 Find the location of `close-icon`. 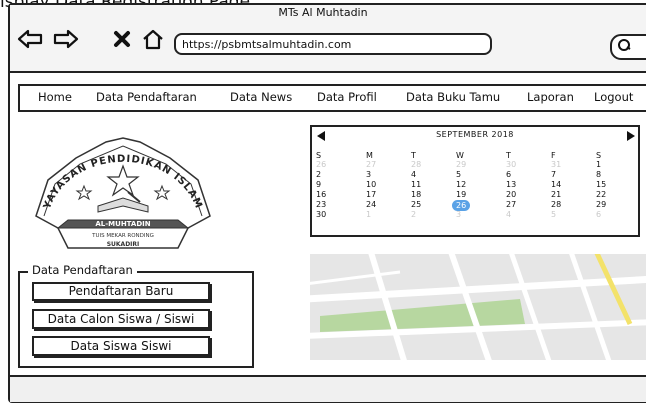

close-icon is located at coordinates (122, 39).